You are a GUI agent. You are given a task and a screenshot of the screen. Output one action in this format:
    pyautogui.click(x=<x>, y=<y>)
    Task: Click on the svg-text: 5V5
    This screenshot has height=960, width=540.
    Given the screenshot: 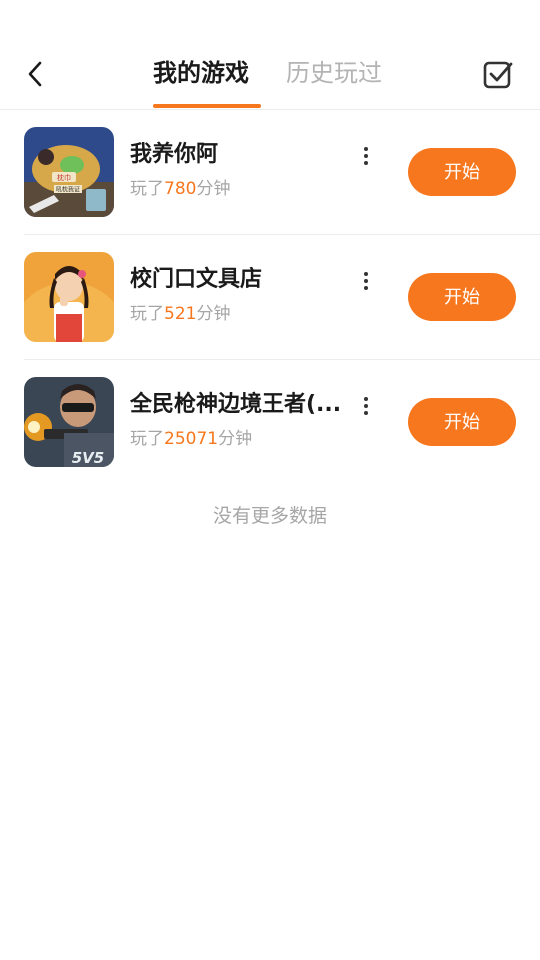 What is the action you would take?
    pyautogui.click(x=88, y=458)
    